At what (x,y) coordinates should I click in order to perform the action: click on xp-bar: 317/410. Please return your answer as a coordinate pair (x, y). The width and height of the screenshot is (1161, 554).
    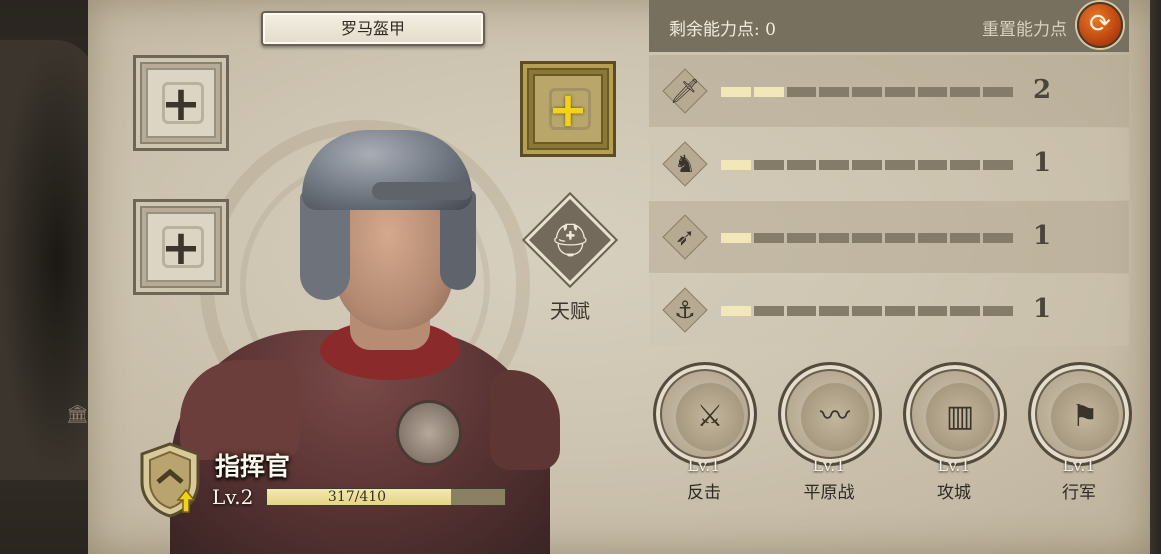
    Looking at the image, I should click on (386, 497).